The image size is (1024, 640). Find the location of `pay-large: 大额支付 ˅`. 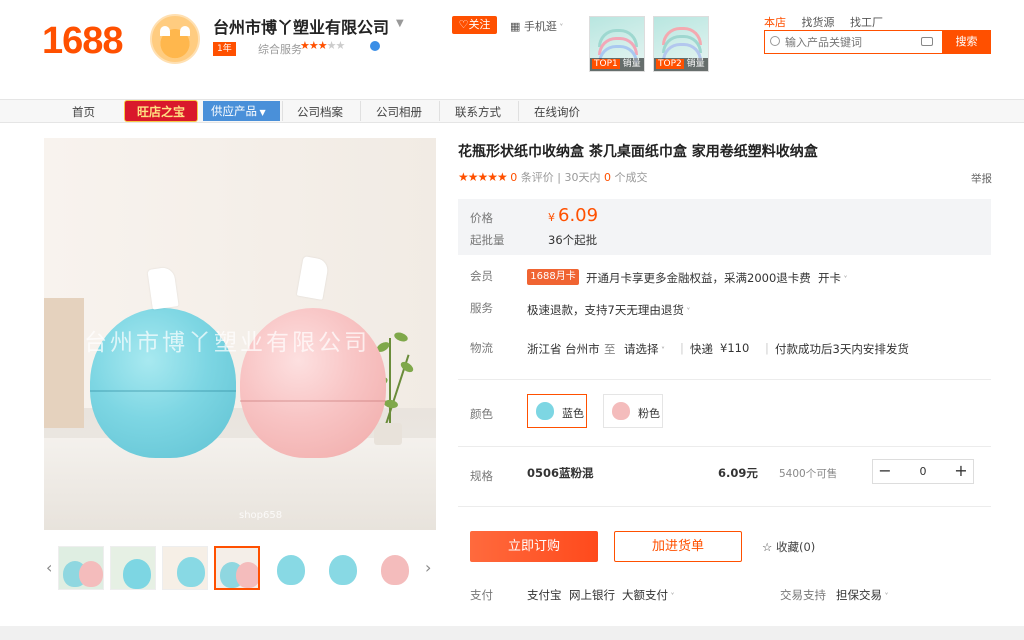

pay-large: 大额支付 ˅ is located at coordinates (648, 595).